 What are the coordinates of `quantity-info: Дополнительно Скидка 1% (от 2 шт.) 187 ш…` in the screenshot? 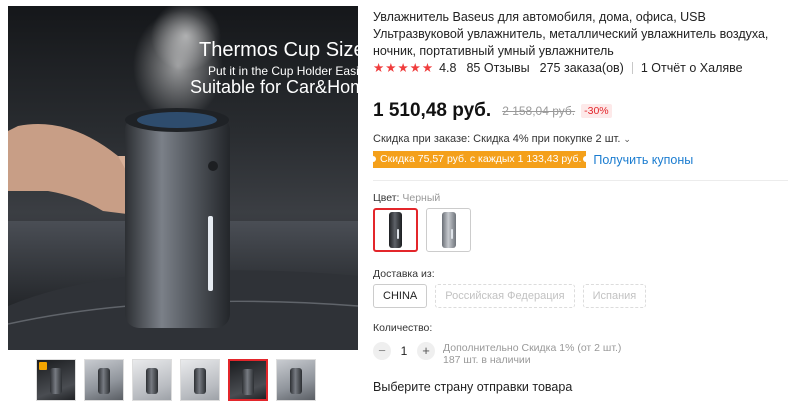 It's located at (532, 354).